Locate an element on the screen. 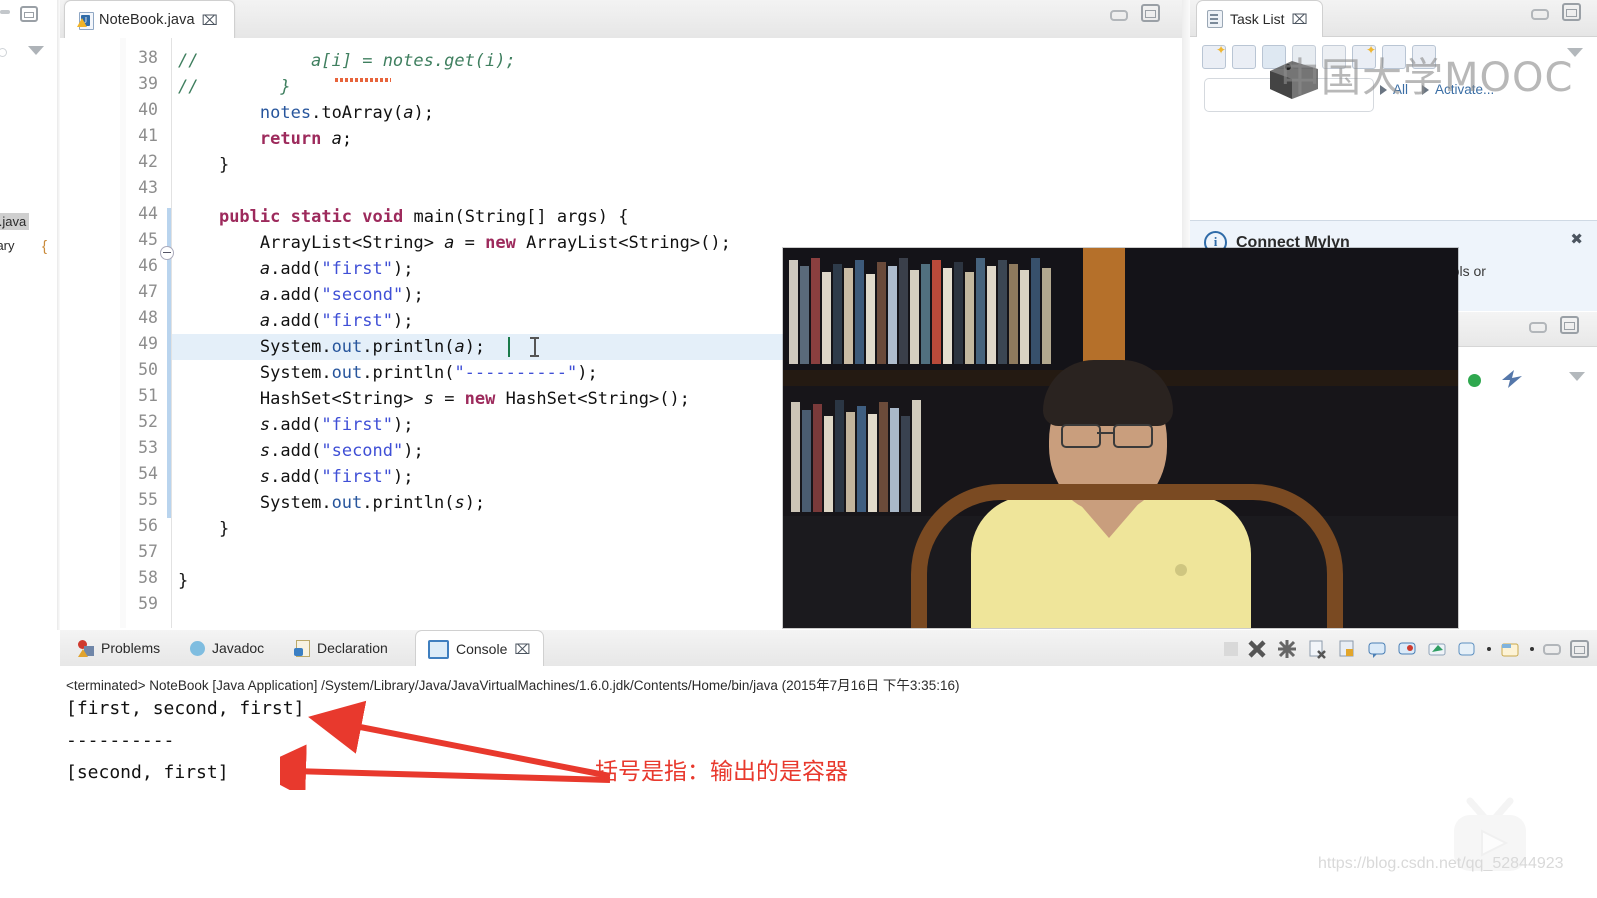 Image resolution: width=1597 pixels, height=898 pixels. line-number: 55 is located at coordinates (148, 499).